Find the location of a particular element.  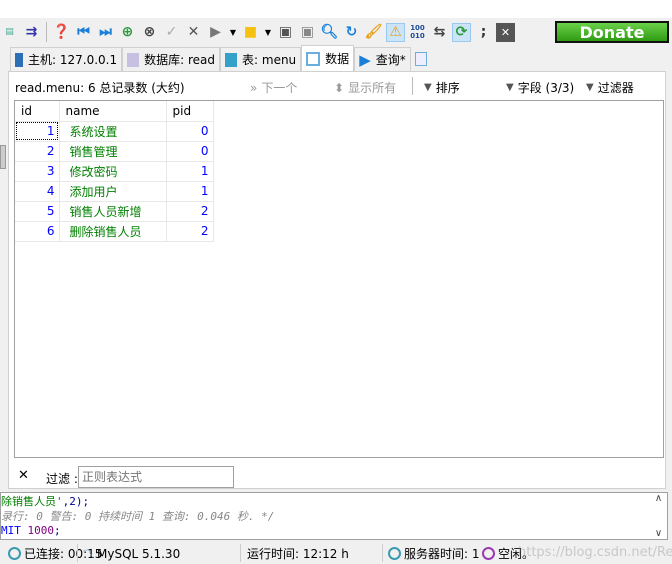

csv-export-icon: ▤ is located at coordinates (9, 32).